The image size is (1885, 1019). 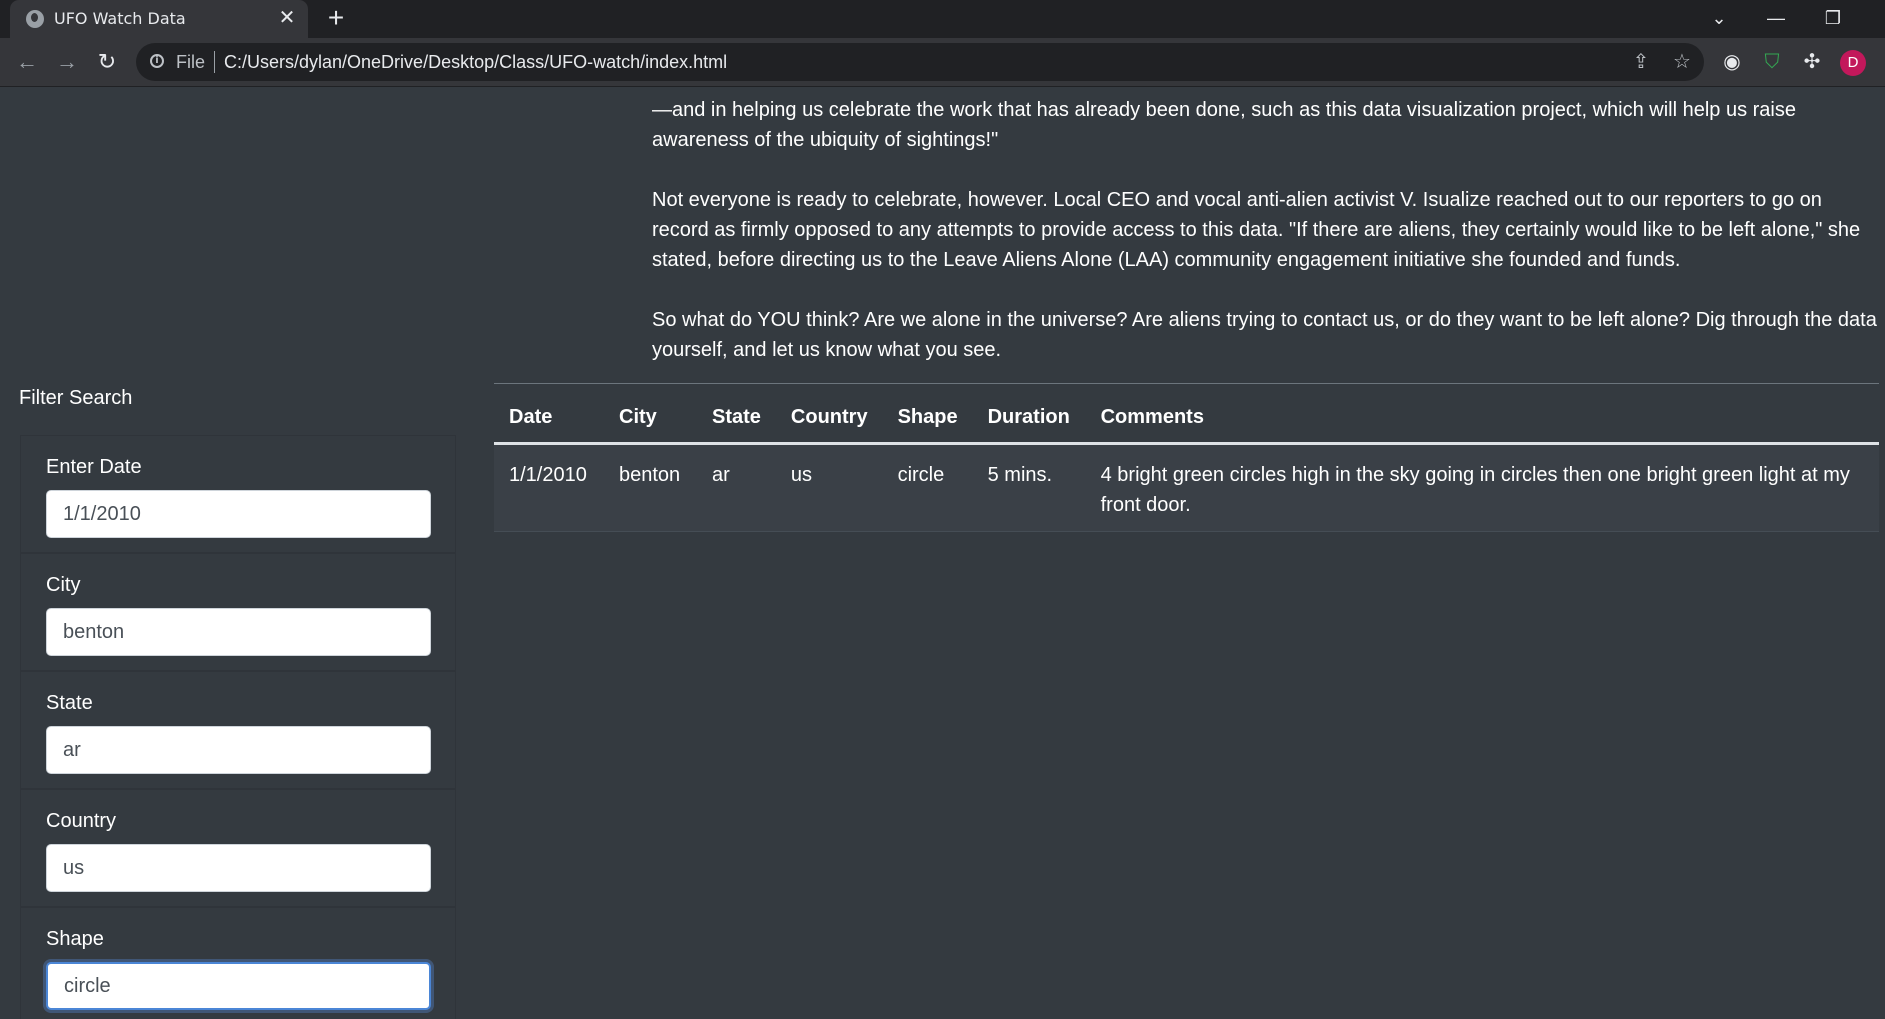 I want to click on filter-label: Shape, so click(x=75, y=939).